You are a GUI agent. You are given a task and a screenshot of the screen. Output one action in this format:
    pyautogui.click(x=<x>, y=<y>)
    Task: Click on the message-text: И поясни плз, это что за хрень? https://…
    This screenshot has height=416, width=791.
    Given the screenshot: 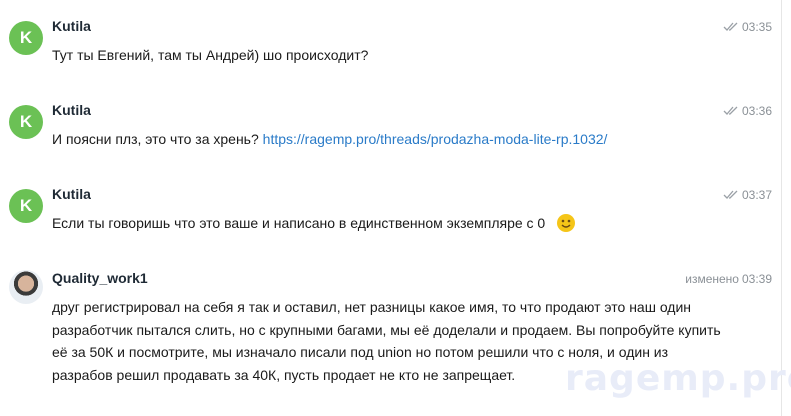 What is the action you would take?
    pyautogui.click(x=329, y=139)
    